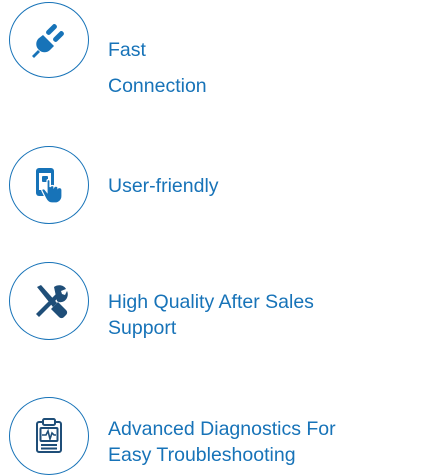 This screenshot has height=475, width=443. I want to click on feature-label-user-friendly: User-friendly, so click(163, 186).